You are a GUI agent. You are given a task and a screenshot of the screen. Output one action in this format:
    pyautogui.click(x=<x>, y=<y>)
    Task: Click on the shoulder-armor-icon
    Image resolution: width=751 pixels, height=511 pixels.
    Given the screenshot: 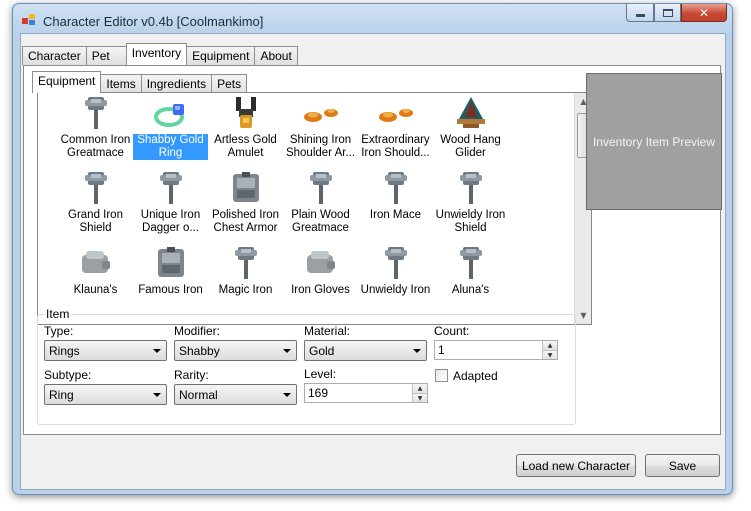 What is the action you would take?
    pyautogui.click(x=321, y=113)
    